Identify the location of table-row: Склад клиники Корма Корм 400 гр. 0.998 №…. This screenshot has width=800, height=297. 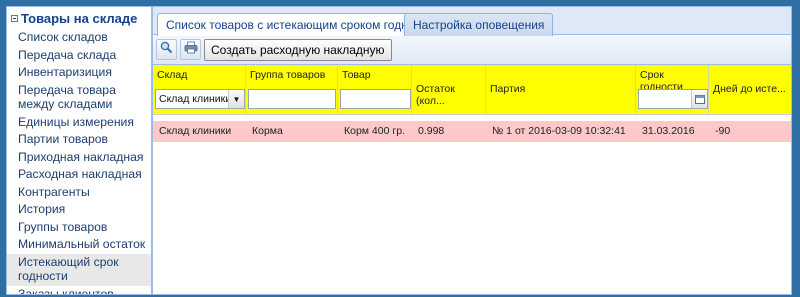
(472, 131).